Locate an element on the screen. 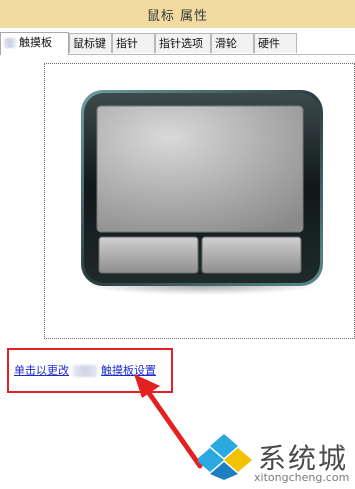 This screenshot has width=355, height=489. tab-wheel: 滑轮 is located at coordinates (232, 43).